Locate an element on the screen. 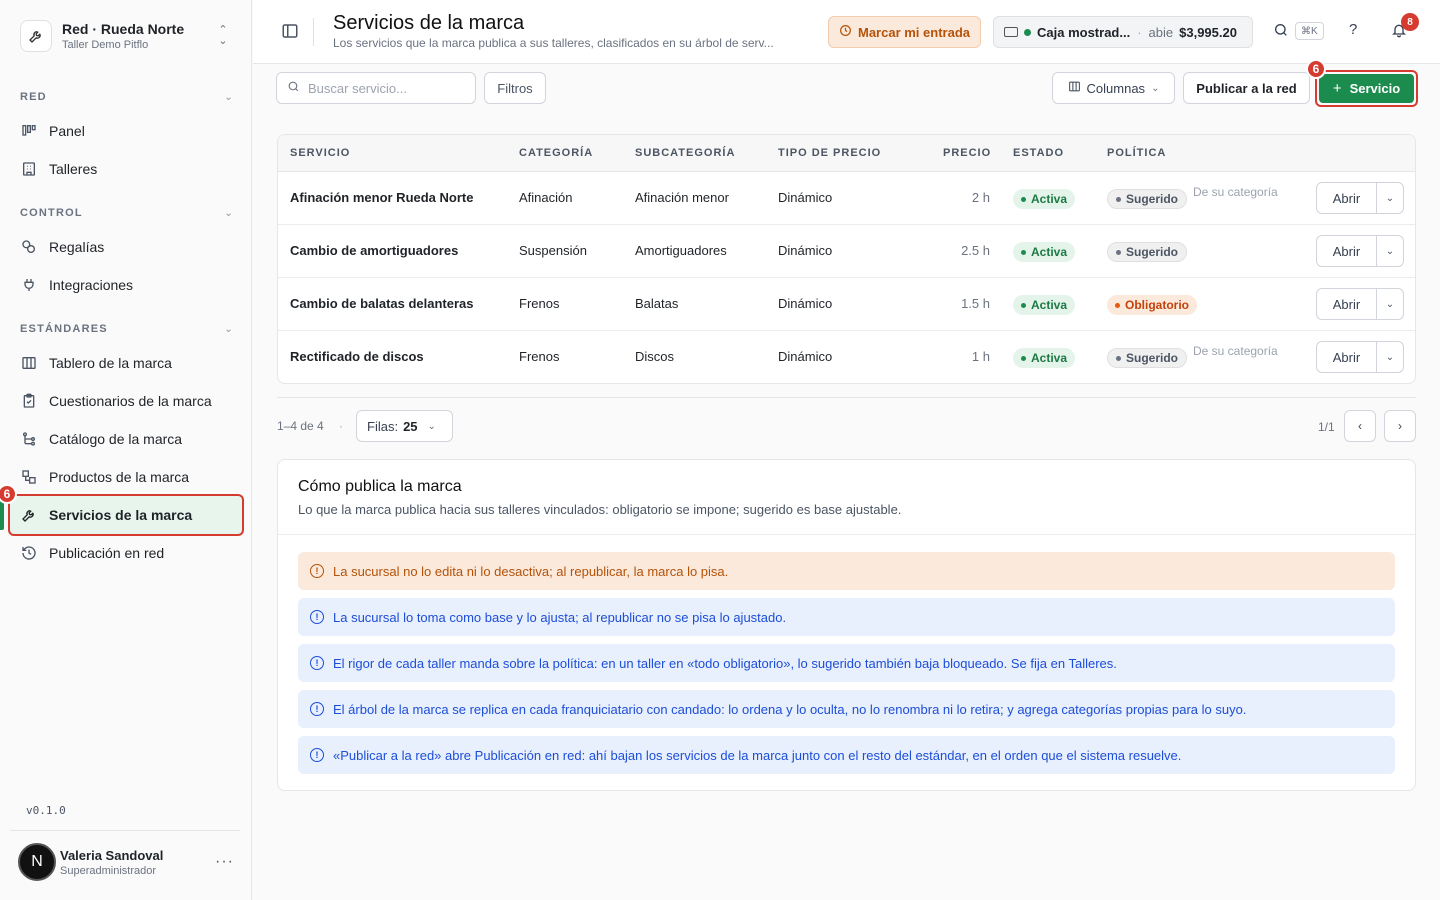 Image resolution: width=1440 pixels, height=900 pixels. column-header: TIPO DE PRECIO is located at coordinates (829, 153).